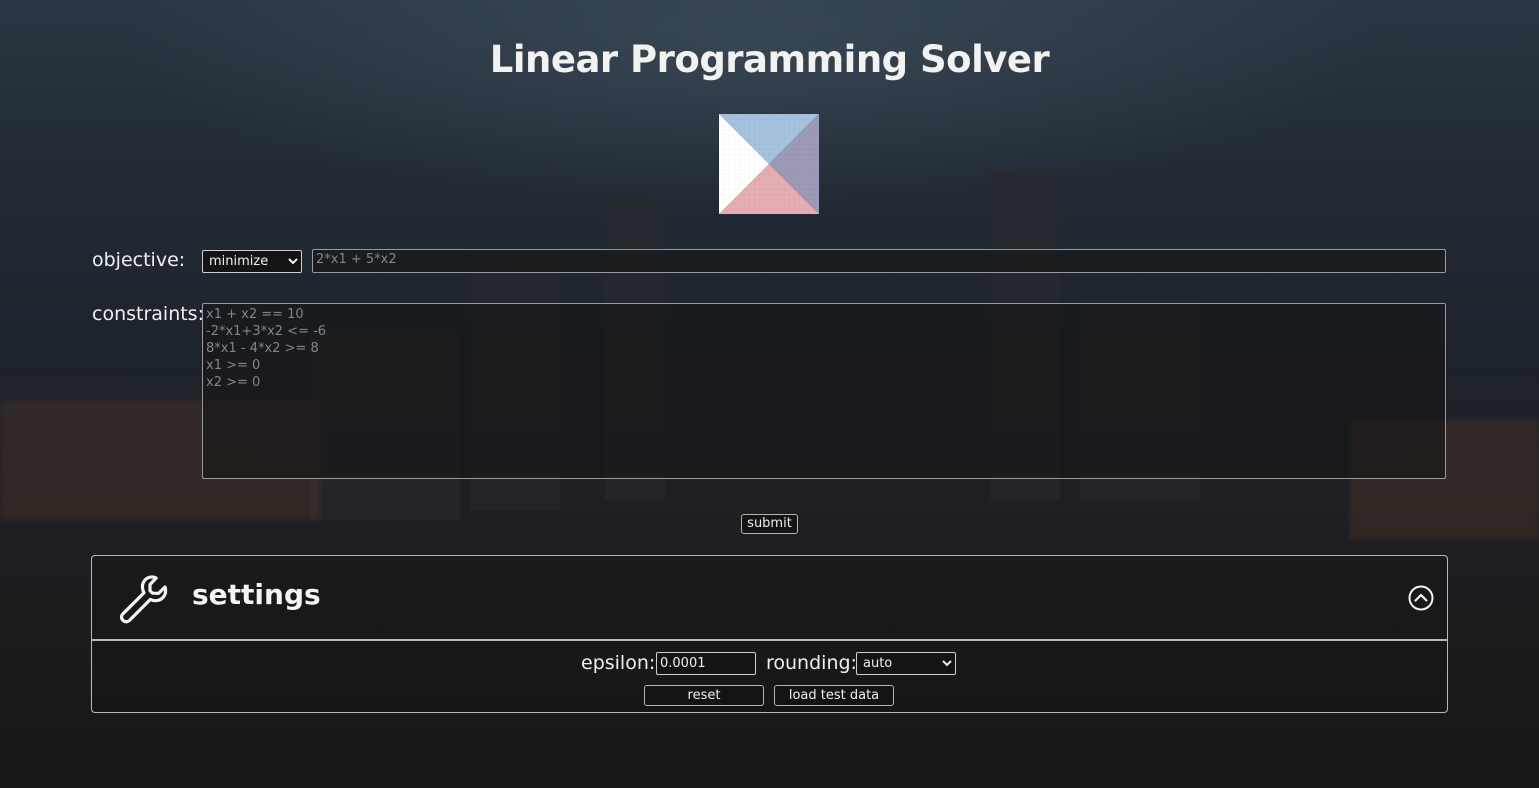 The height and width of the screenshot is (788, 1539). Describe the element at coordinates (704, 695) in the screenshot. I see `reset-button: reset` at that location.